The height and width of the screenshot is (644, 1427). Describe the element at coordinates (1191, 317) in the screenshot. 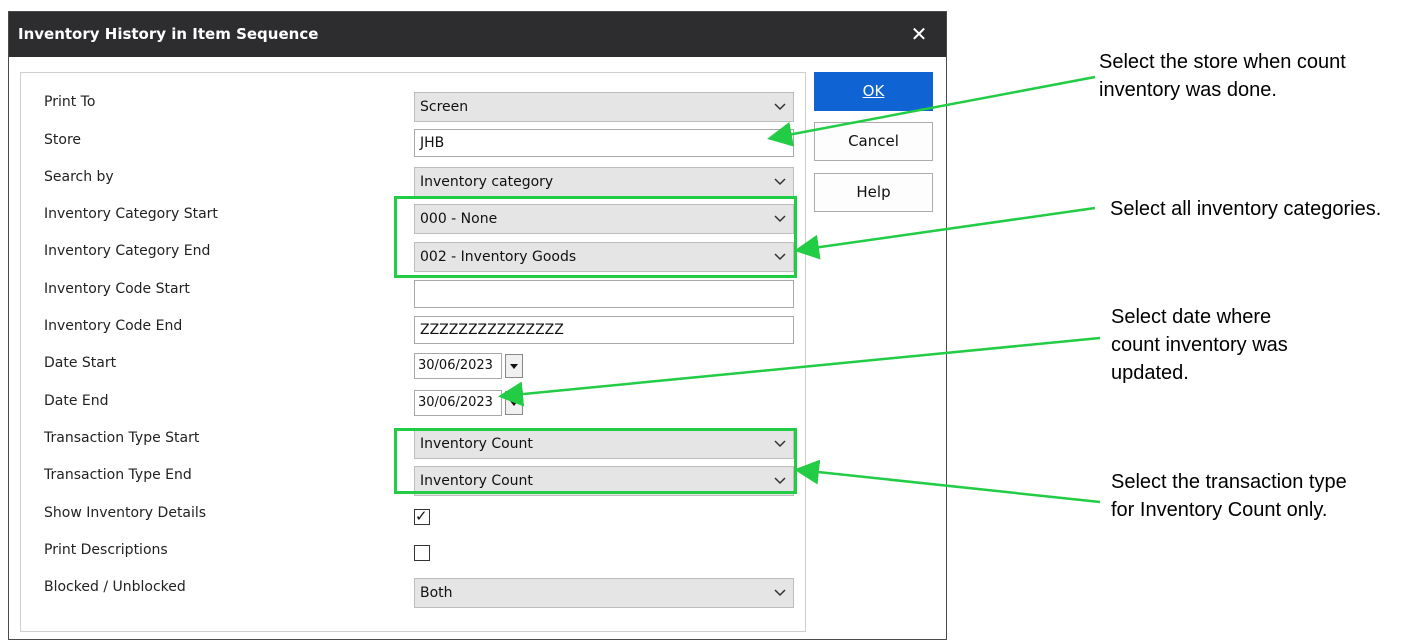

I see `date-annotation-line1: Select date where` at that location.